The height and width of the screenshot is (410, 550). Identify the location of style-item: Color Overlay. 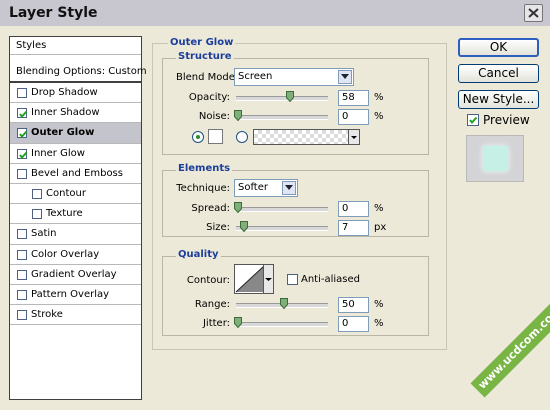
(75, 255).